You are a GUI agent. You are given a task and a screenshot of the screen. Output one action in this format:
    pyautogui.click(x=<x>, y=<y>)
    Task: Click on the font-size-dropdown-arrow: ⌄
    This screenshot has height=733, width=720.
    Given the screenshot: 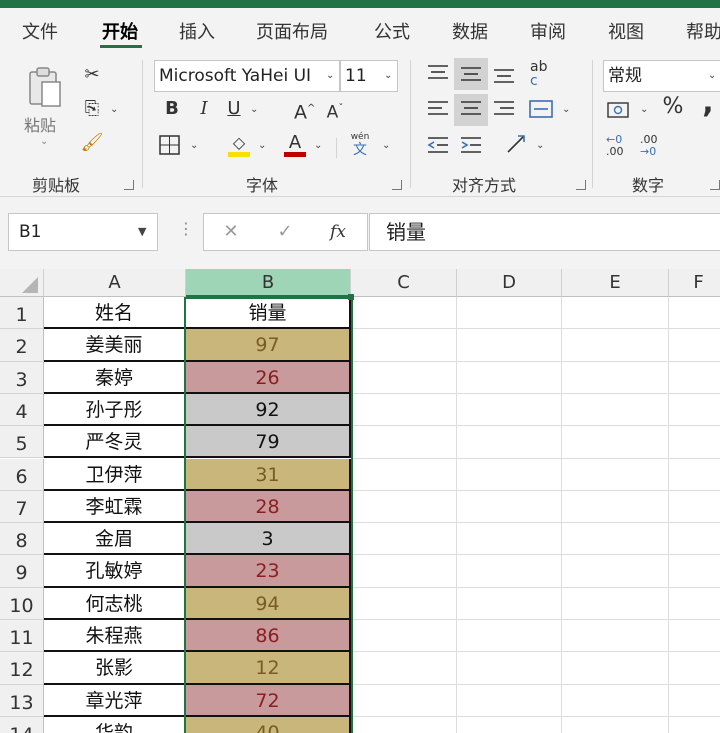 What is the action you would take?
    pyautogui.click(x=388, y=75)
    